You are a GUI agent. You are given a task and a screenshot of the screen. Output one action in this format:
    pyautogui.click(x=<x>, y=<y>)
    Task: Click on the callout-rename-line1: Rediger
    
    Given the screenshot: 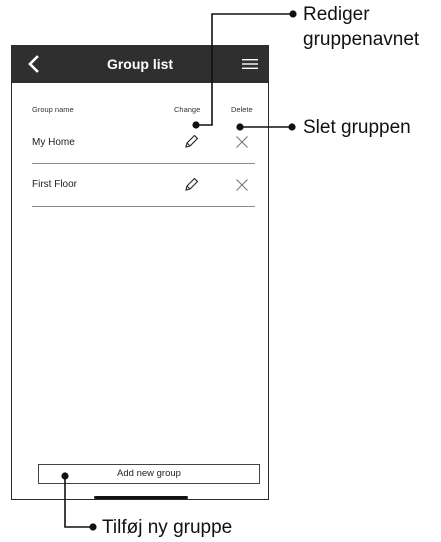 What is the action you would take?
    pyautogui.click(x=336, y=14)
    